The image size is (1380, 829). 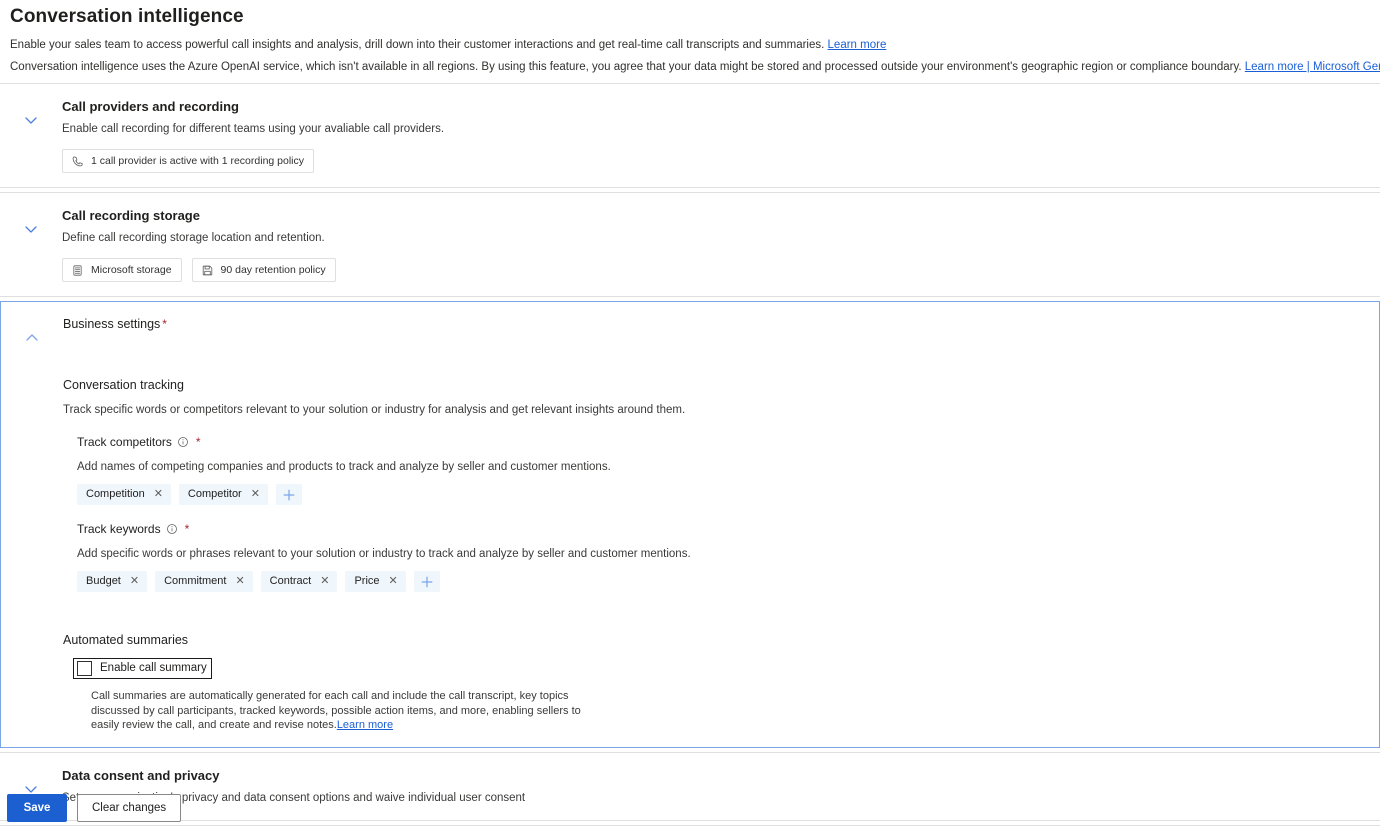 I want to click on automated-summaries-heading: Automated summaries, so click(x=126, y=640).